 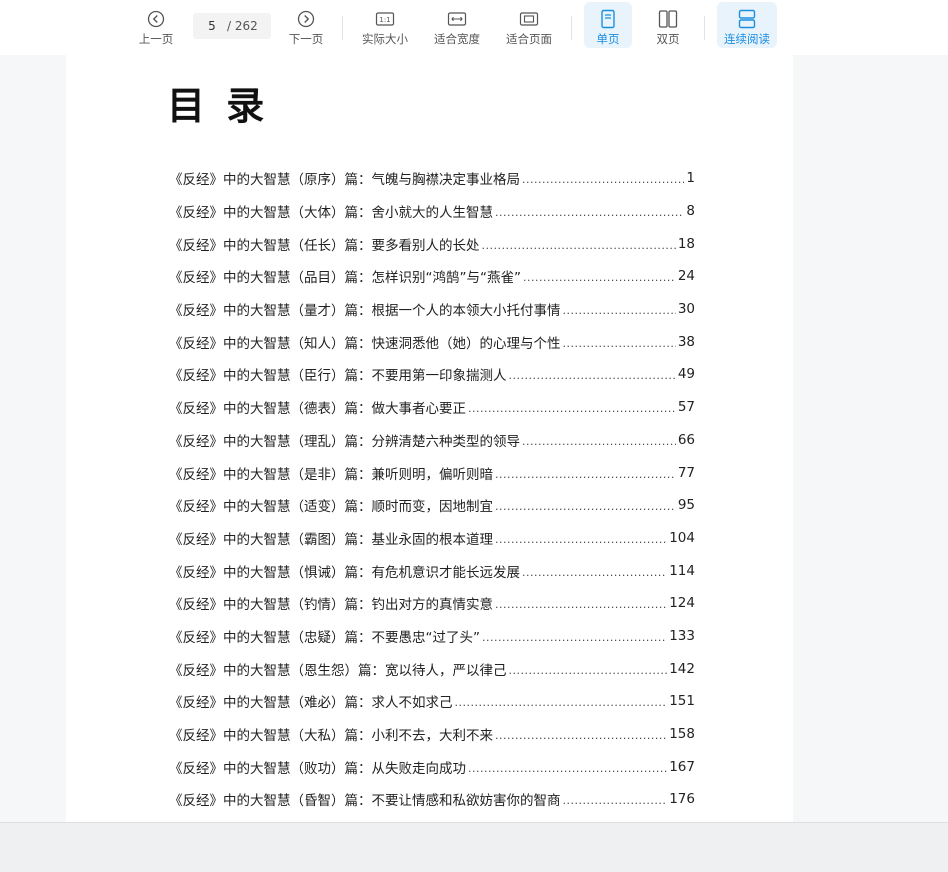 I want to click on toc-entry-page: 38, so click(x=686, y=341).